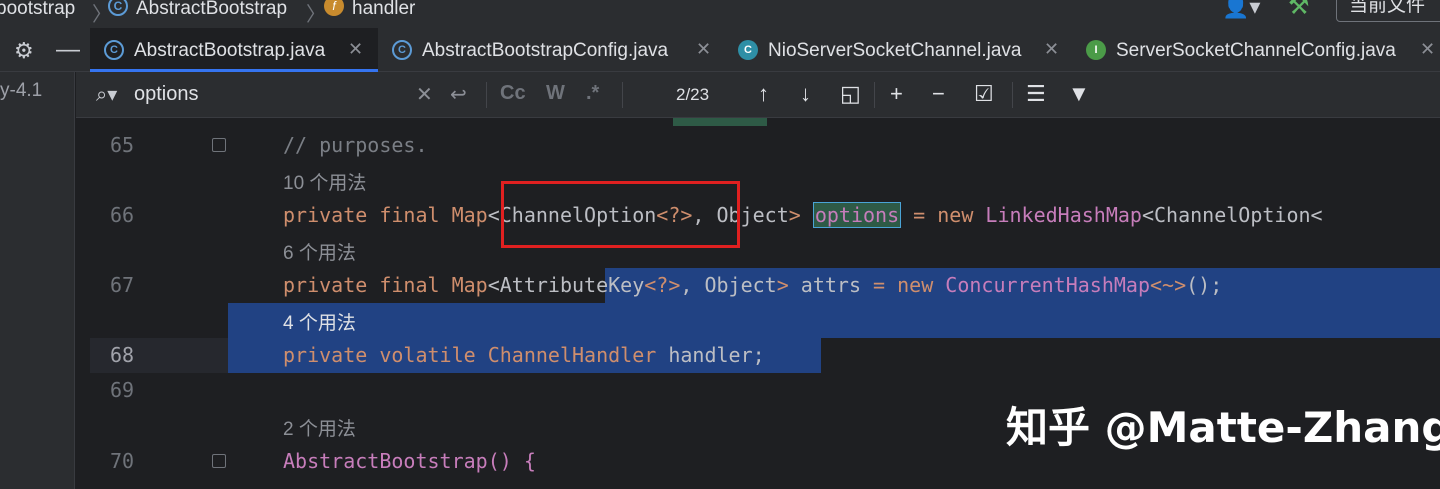 The width and height of the screenshot is (1440, 489). Describe the element at coordinates (620, 214) in the screenshot. I see `annotation-box` at that location.